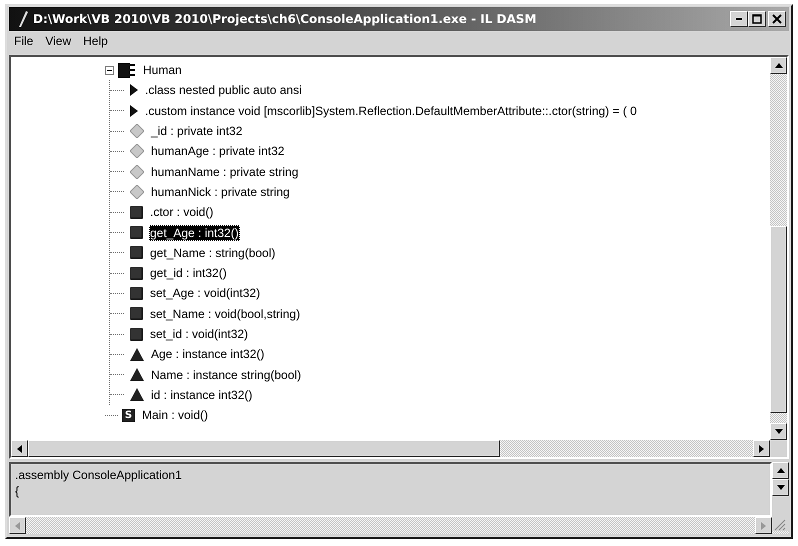 This screenshot has width=798, height=546. Describe the element at coordinates (98, 475) in the screenshot. I see `output-line: .assembly ConsoleApplication1` at that location.